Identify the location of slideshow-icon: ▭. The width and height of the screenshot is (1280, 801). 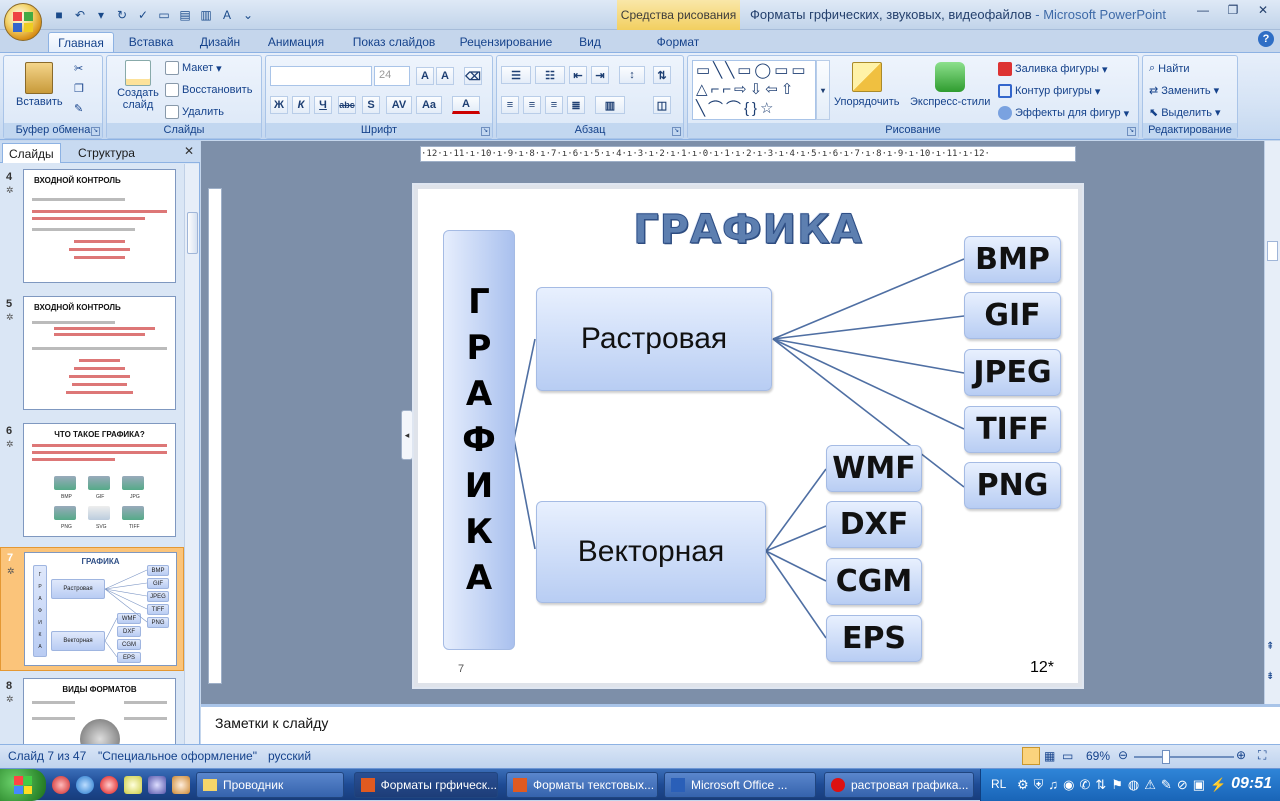
(1067, 756).